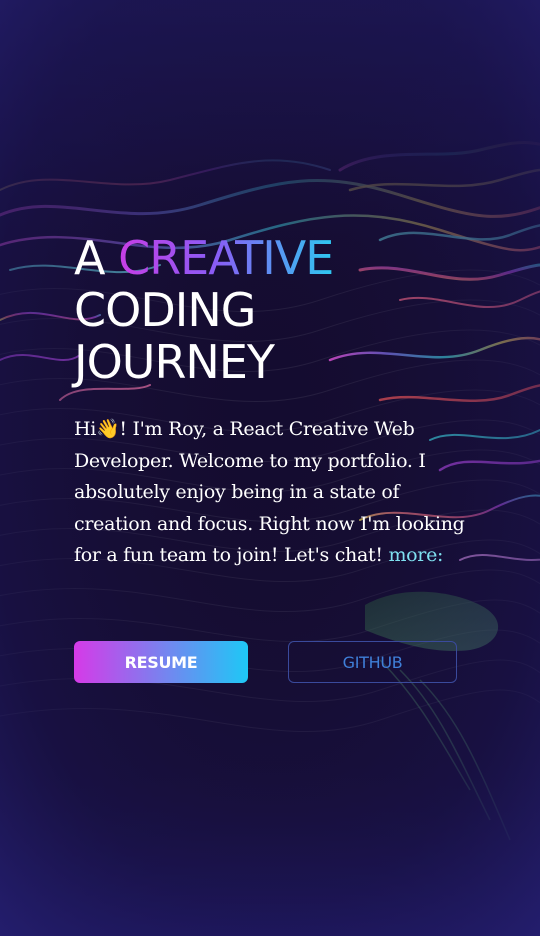  I want to click on github-button: Github, so click(372, 662).